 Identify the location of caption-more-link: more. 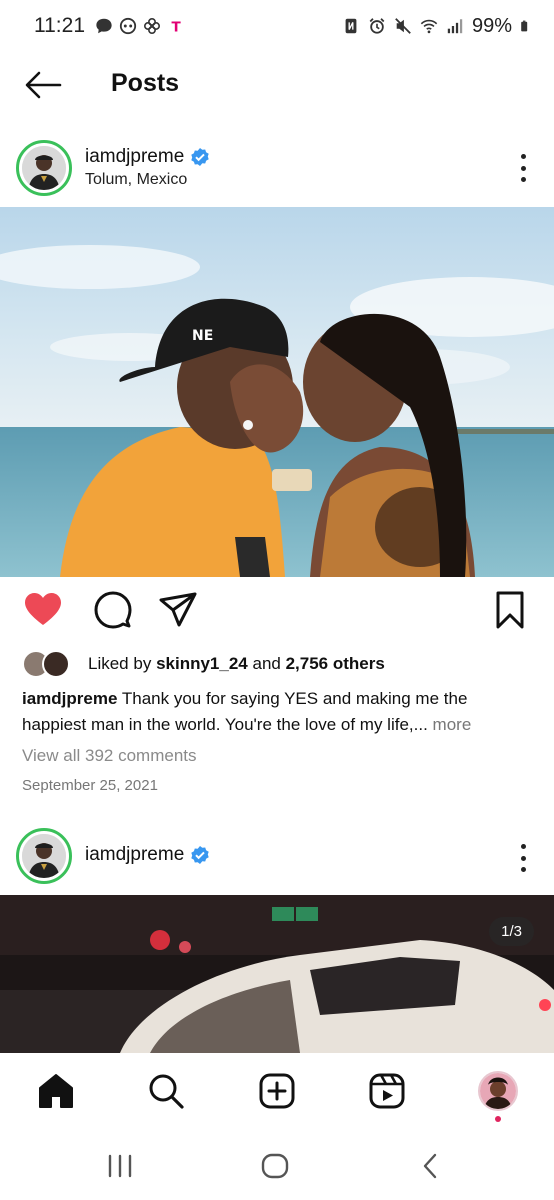
(452, 724).